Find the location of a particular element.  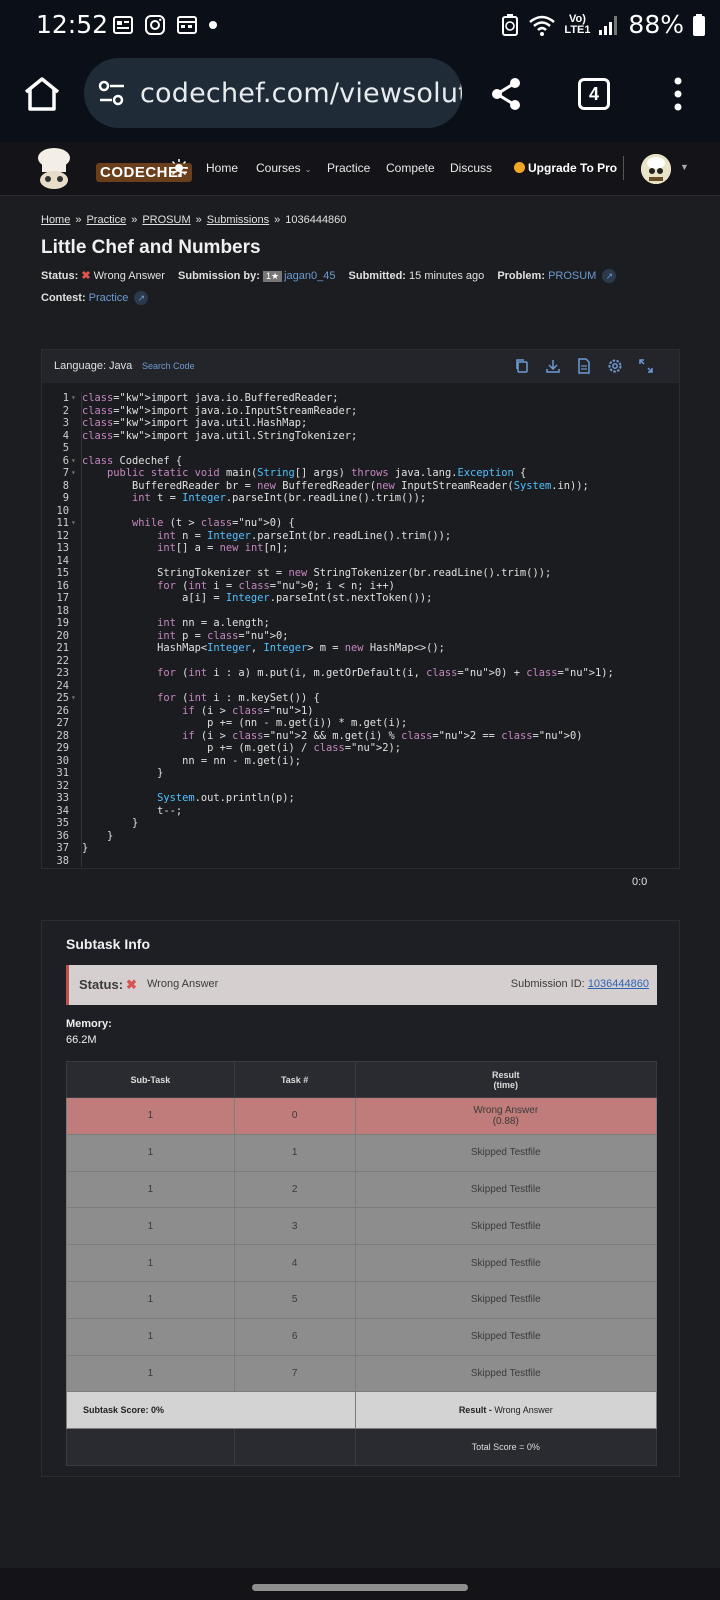

nav-courses: Courses ⌄ is located at coordinates (283, 168).